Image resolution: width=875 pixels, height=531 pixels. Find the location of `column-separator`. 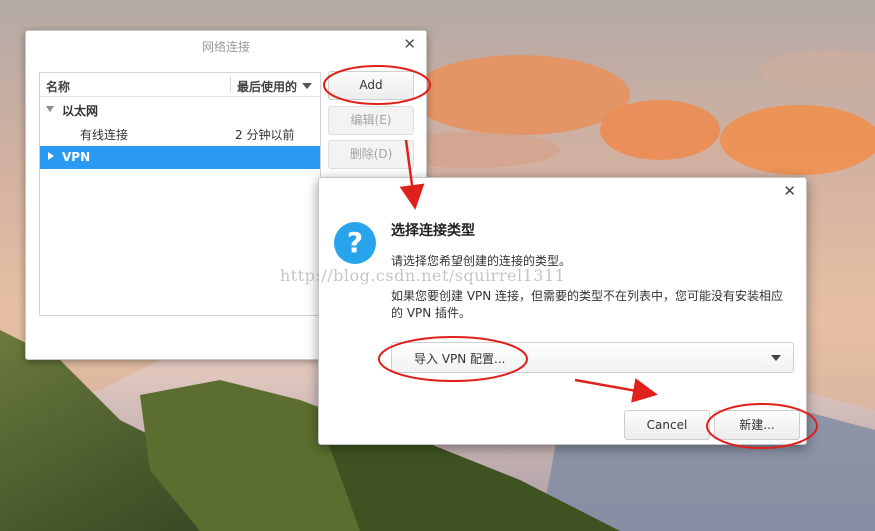

column-separator is located at coordinates (230, 84).